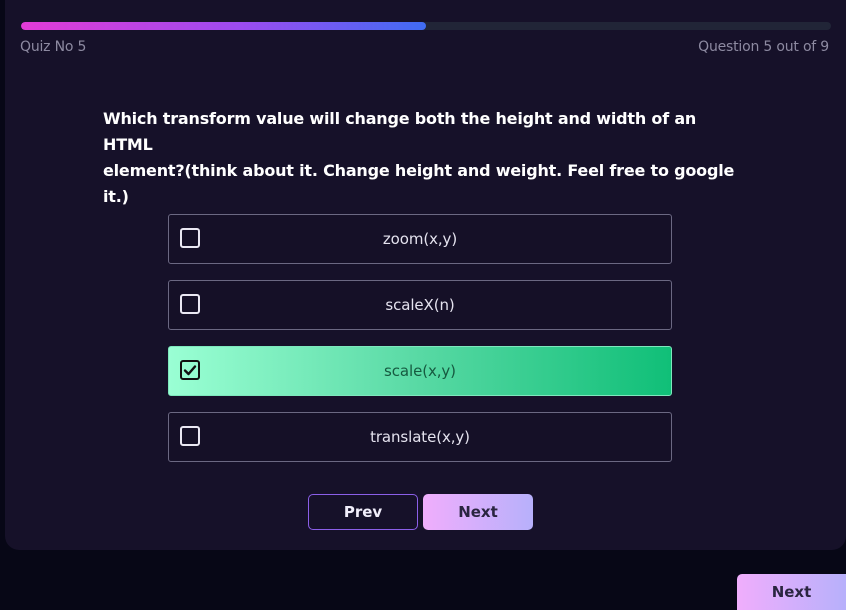 The height and width of the screenshot is (610, 846). What do you see at coordinates (53, 47) in the screenshot?
I see `quiz-number-label: Quiz No 5` at bounding box center [53, 47].